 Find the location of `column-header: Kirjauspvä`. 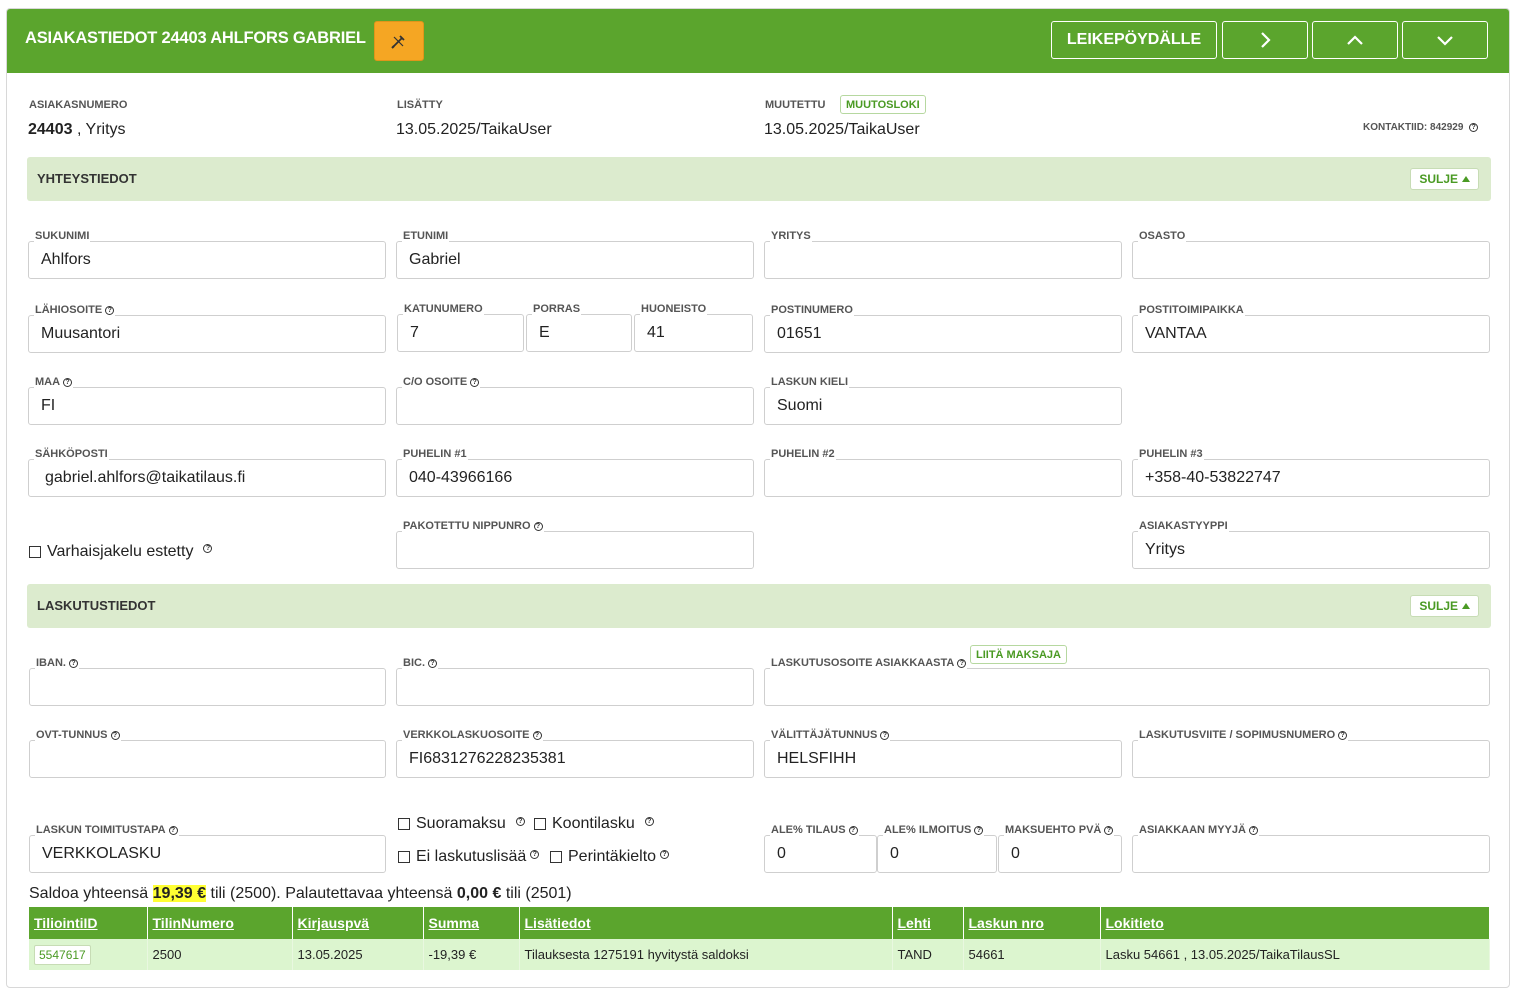

column-header: Kirjauspvä is located at coordinates (358, 923).